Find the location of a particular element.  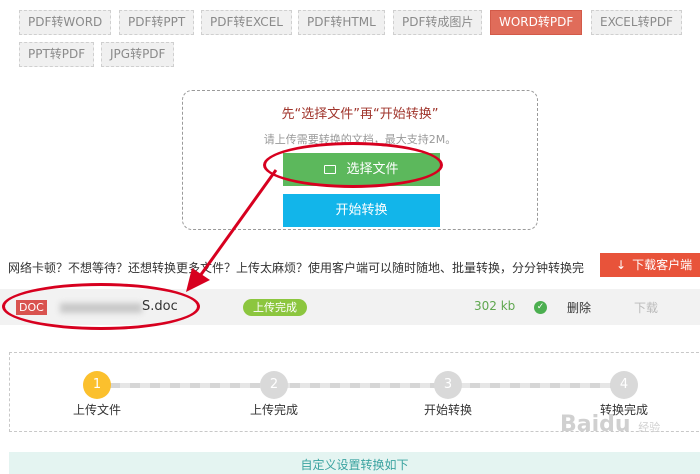

baidu-watermark: Baidu 经验 is located at coordinates (610, 424).